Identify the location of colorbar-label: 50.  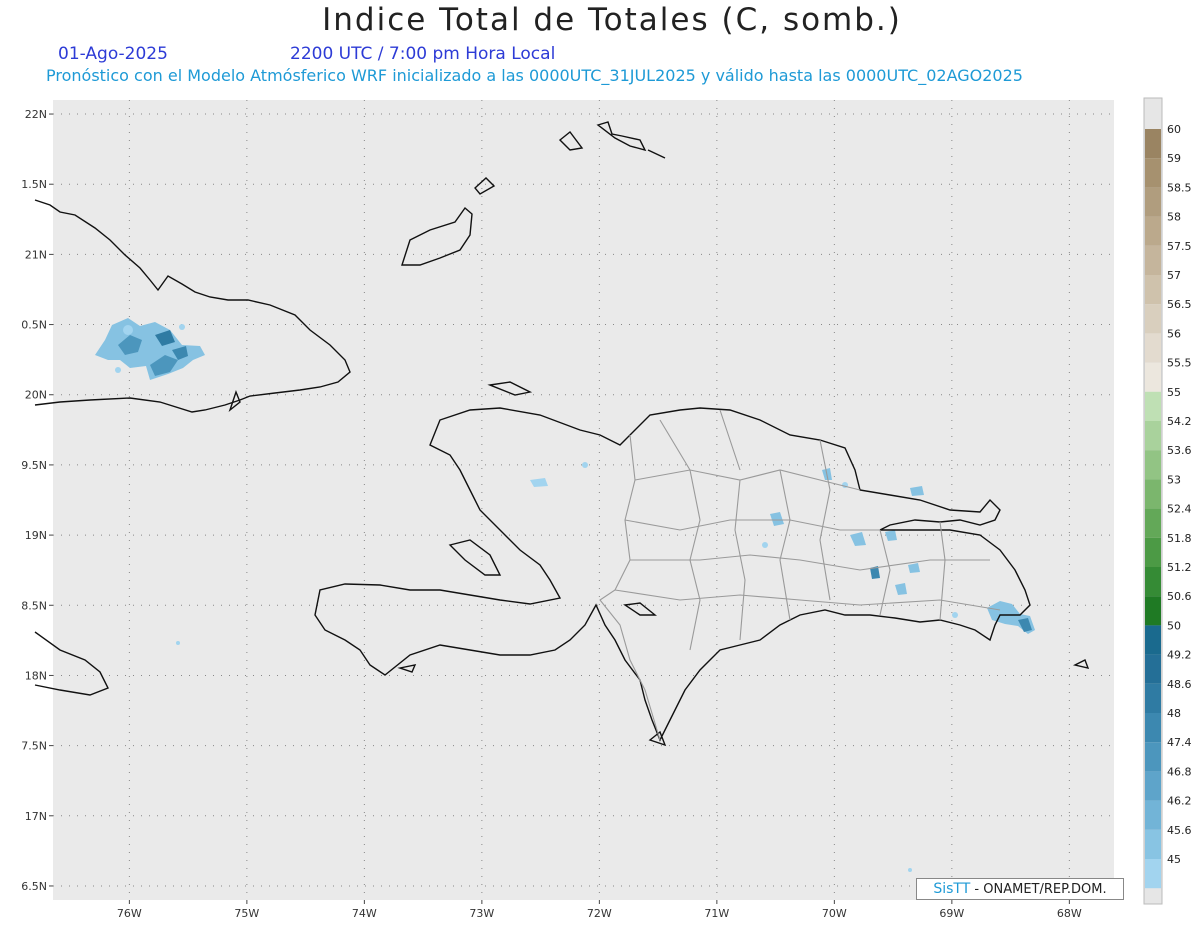
(1174, 625).